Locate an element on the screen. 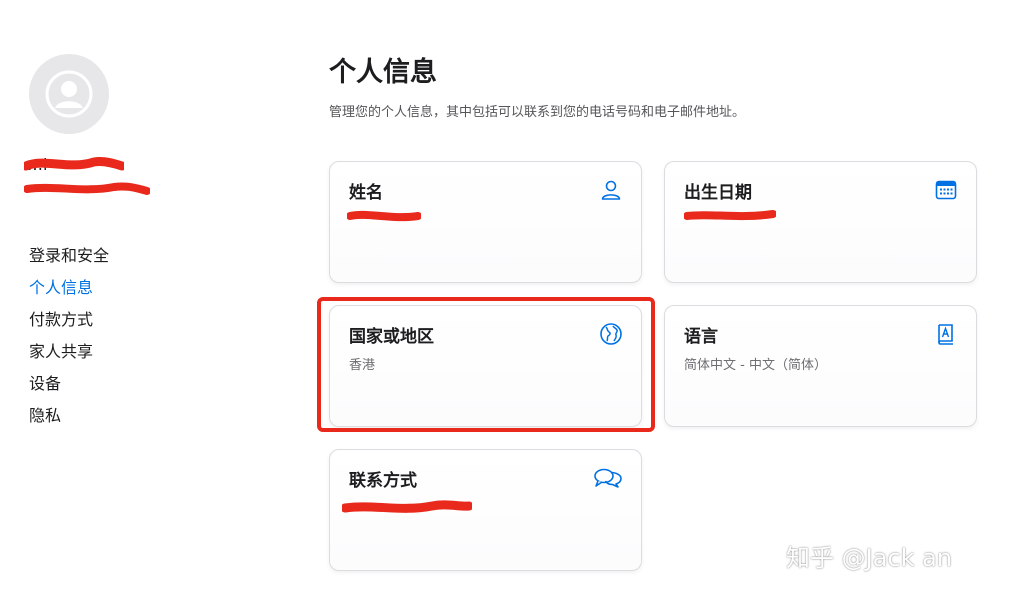  avatar is located at coordinates (69, 94).